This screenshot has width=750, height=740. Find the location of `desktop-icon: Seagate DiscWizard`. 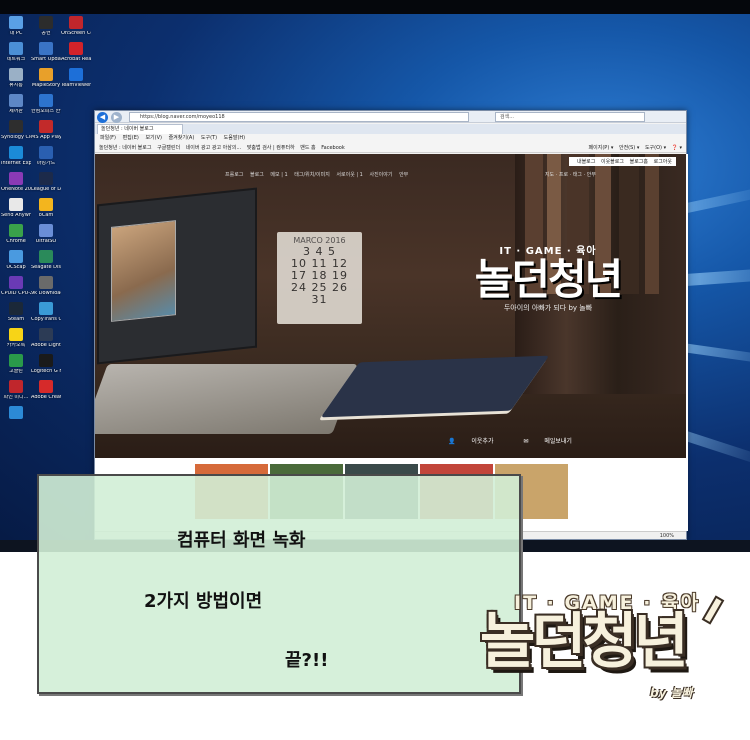

desktop-icon: Seagate DiscWizard is located at coordinates (46, 260).